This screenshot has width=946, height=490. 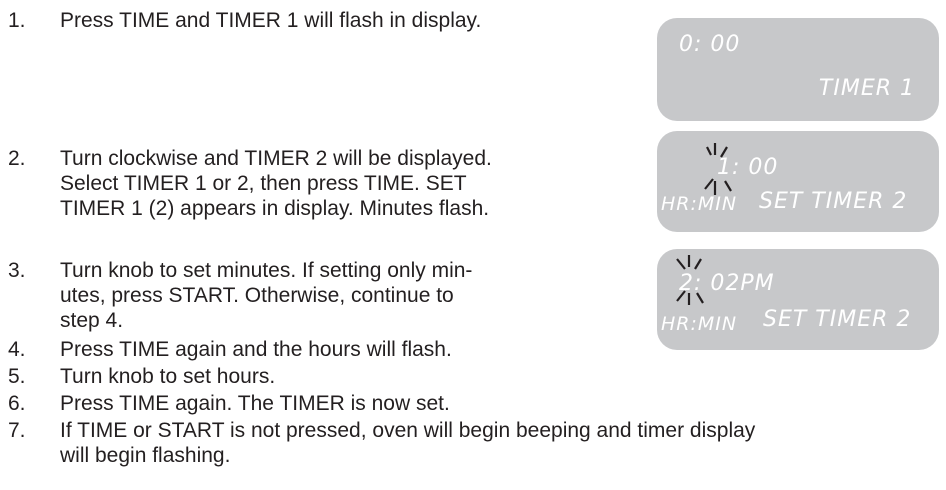 What do you see at coordinates (17, 158) in the screenshot?
I see `step-number: 2.` at bounding box center [17, 158].